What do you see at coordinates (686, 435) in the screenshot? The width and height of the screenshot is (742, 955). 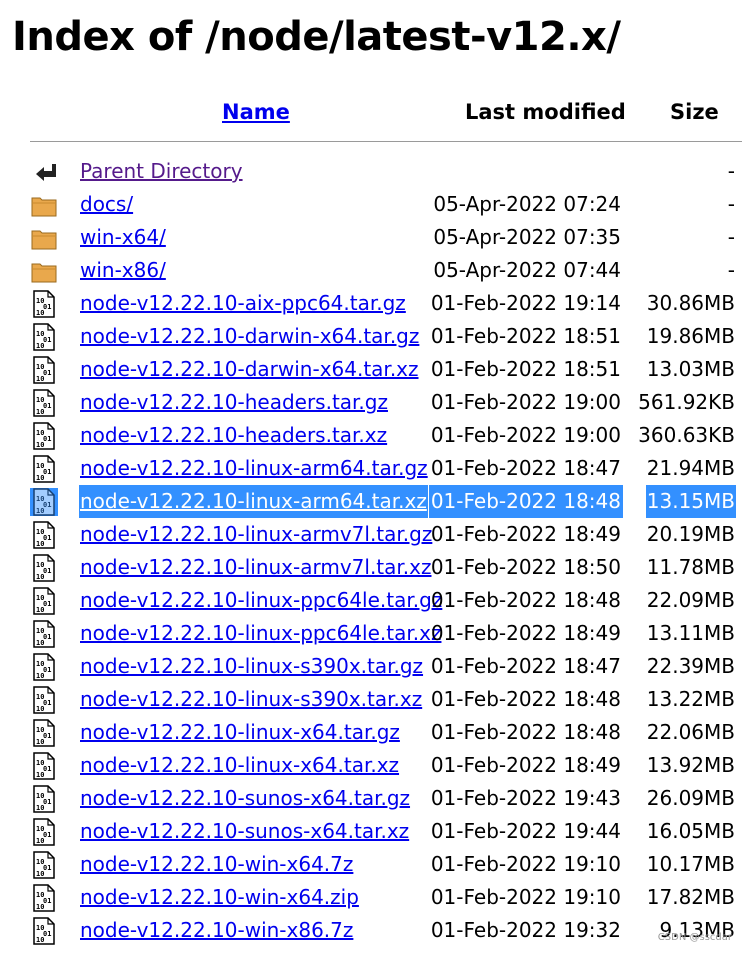 I see `size-cell: 360.63KB` at bounding box center [686, 435].